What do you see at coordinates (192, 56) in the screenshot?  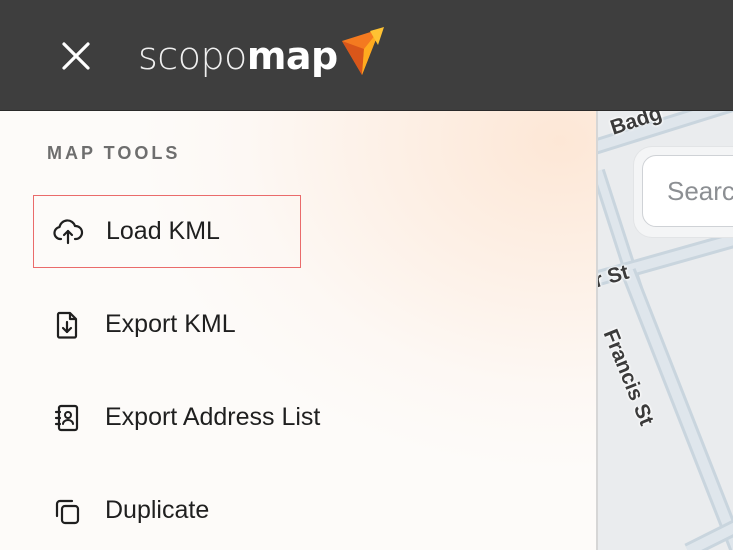 I see `logo-text-light: scopo` at bounding box center [192, 56].